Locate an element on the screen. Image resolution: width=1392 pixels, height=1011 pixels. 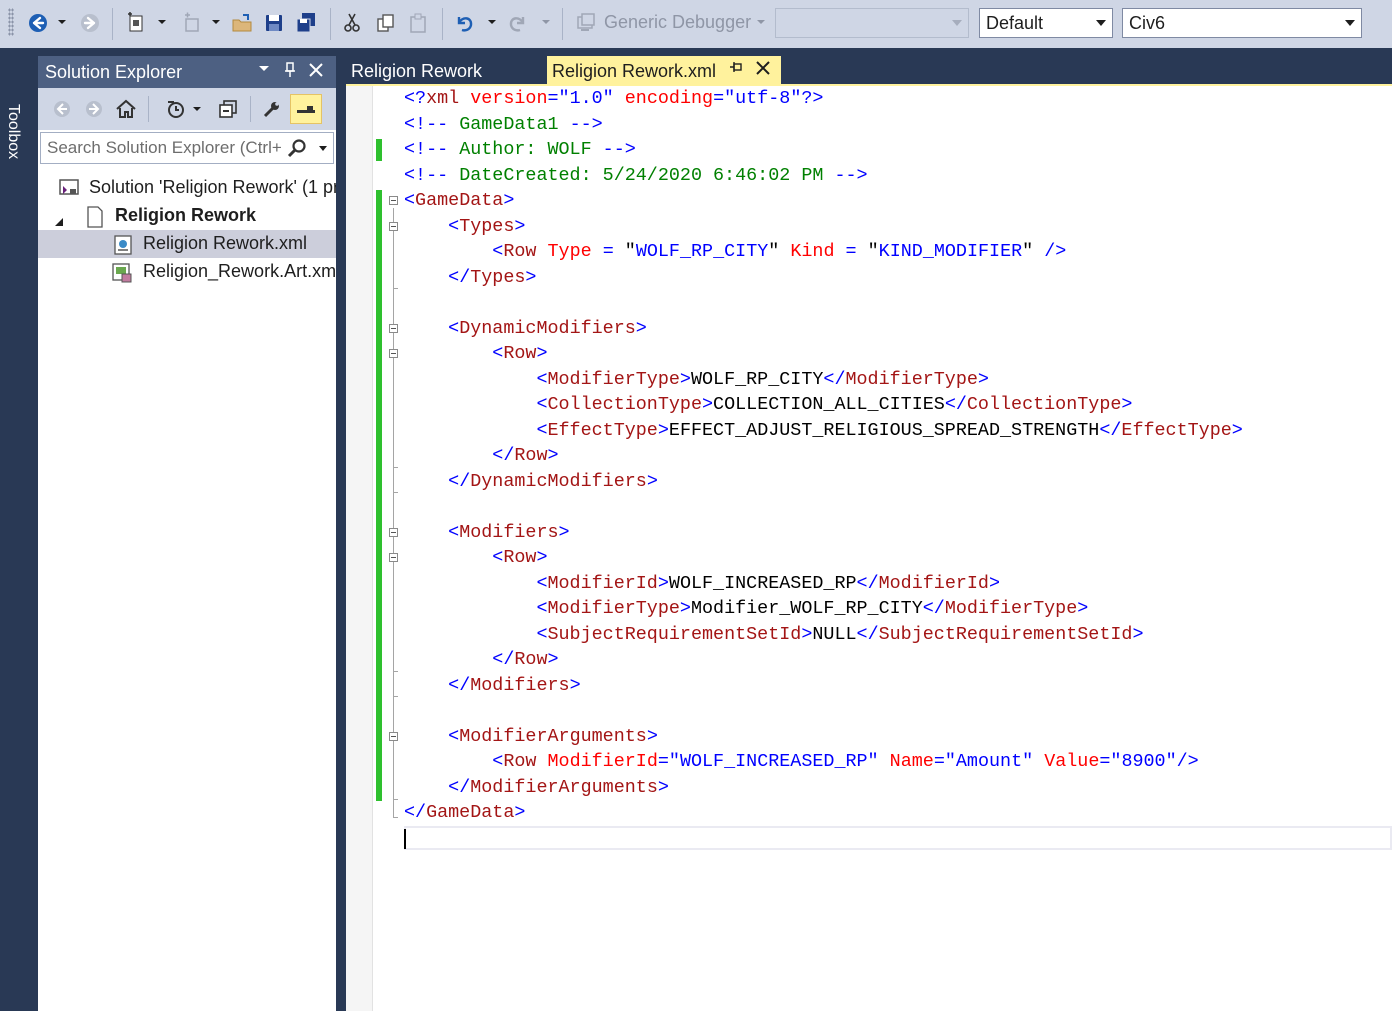
code-token: Author: WOLF is located at coordinates (525, 149).